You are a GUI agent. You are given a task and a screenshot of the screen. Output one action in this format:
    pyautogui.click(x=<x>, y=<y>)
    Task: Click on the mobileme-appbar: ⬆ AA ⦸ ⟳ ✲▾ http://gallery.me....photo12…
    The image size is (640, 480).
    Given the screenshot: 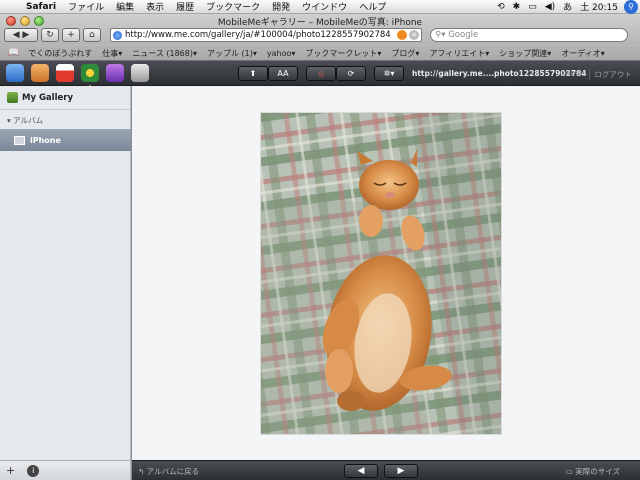 What is the action you would take?
    pyautogui.click(x=320, y=74)
    